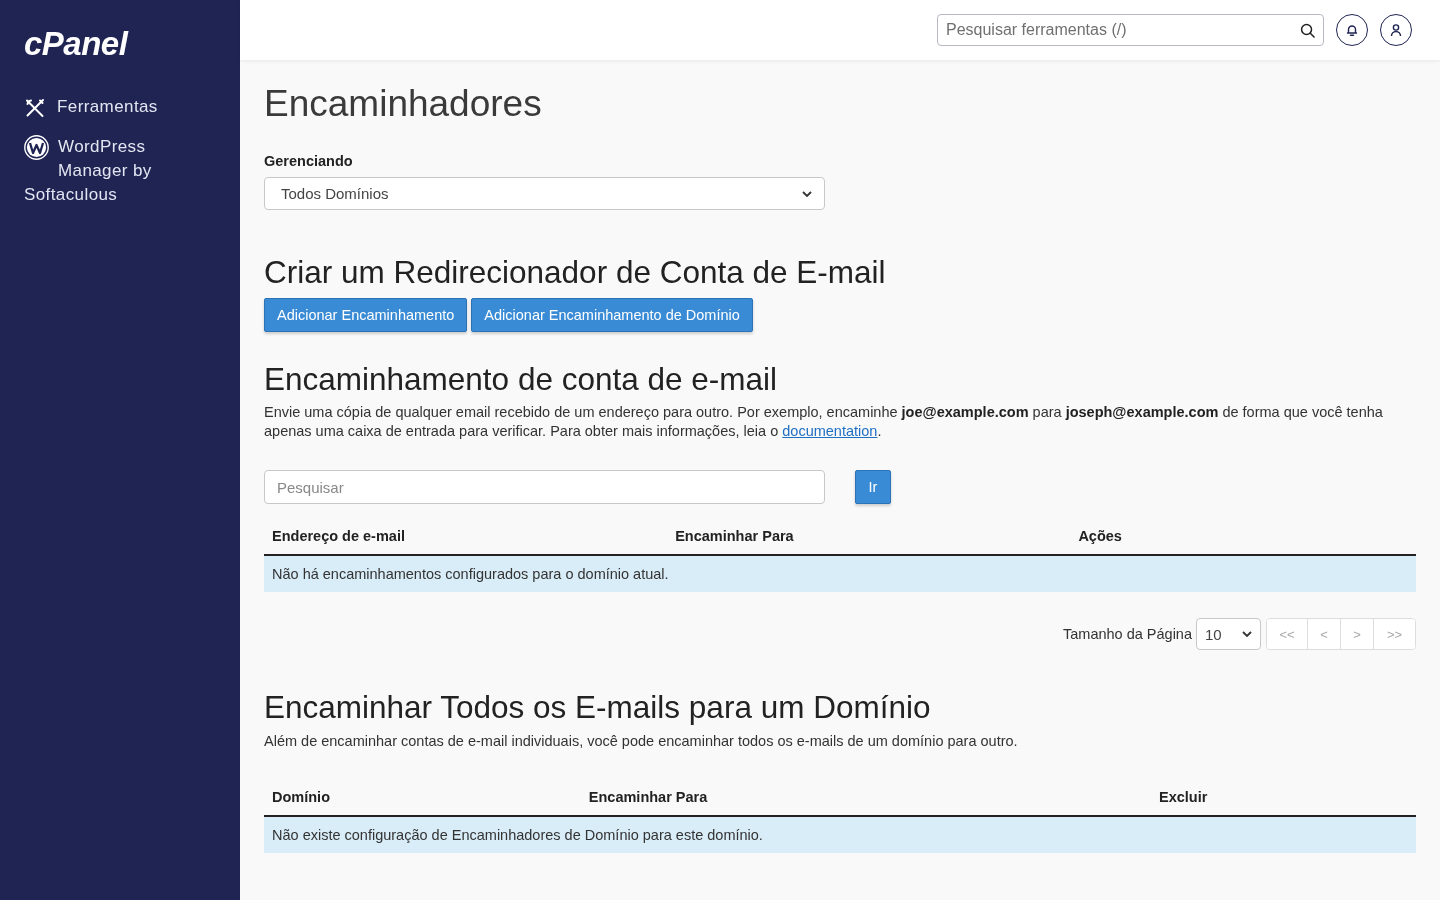  I want to click on section-heading: Criar um Redirecionador de Conta de E-mail, so click(575, 272).